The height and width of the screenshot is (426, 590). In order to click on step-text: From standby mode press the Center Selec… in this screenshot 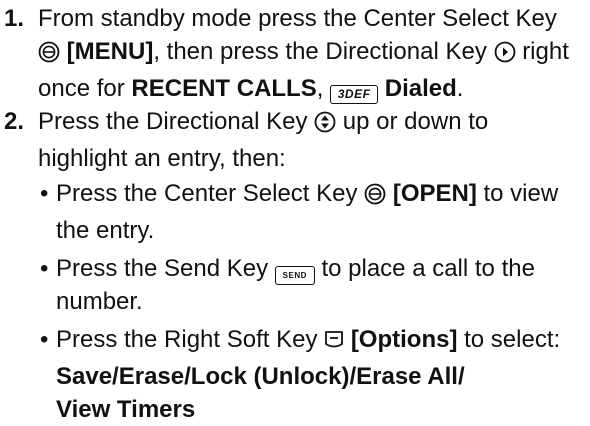, I will do `click(297, 18)`.